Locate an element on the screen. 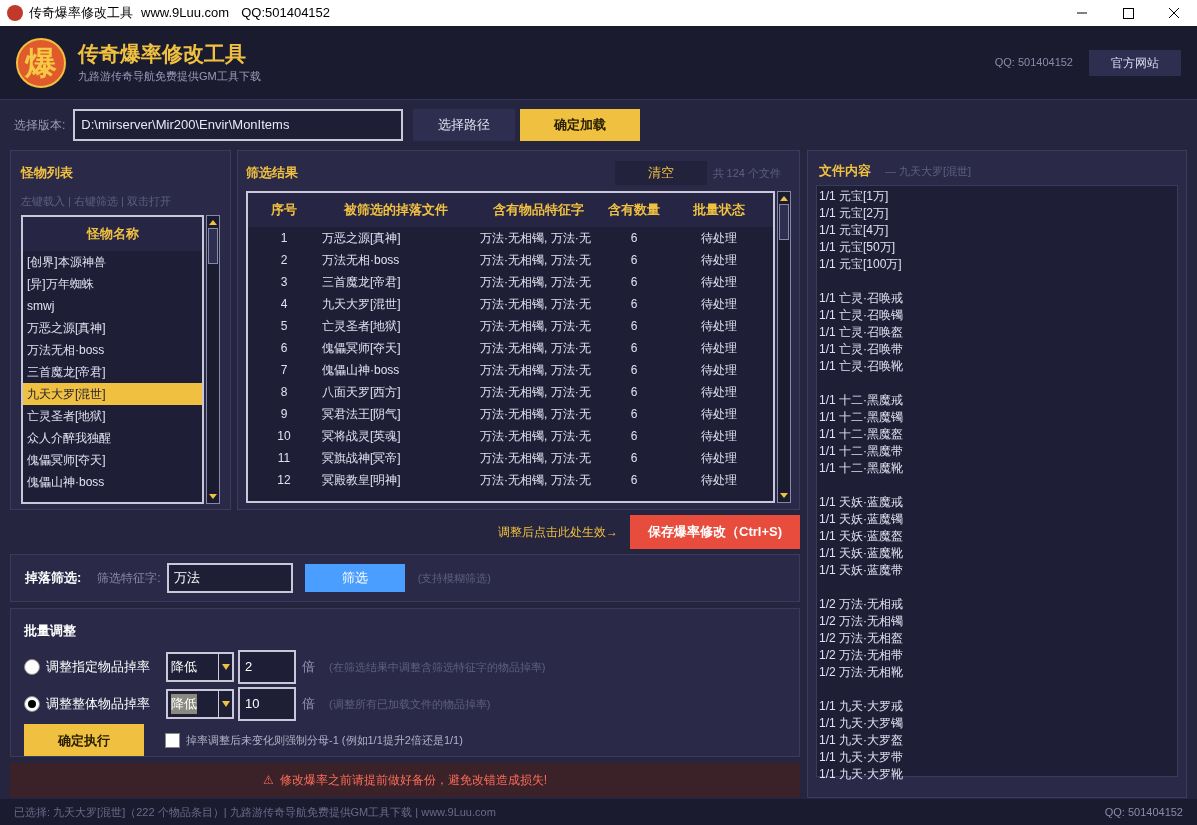 Image resolution: width=1197 pixels, height=825 pixels. content-line: 1/1 十二·黑魔盔 is located at coordinates (861, 434).